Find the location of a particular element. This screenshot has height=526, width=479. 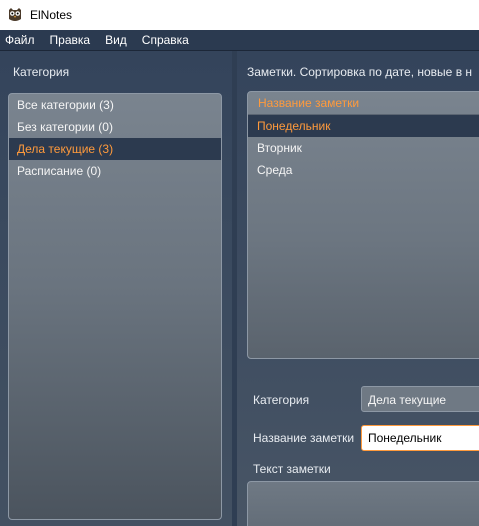

note-item-monday: Понедельник is located at coordinates (363, 126).